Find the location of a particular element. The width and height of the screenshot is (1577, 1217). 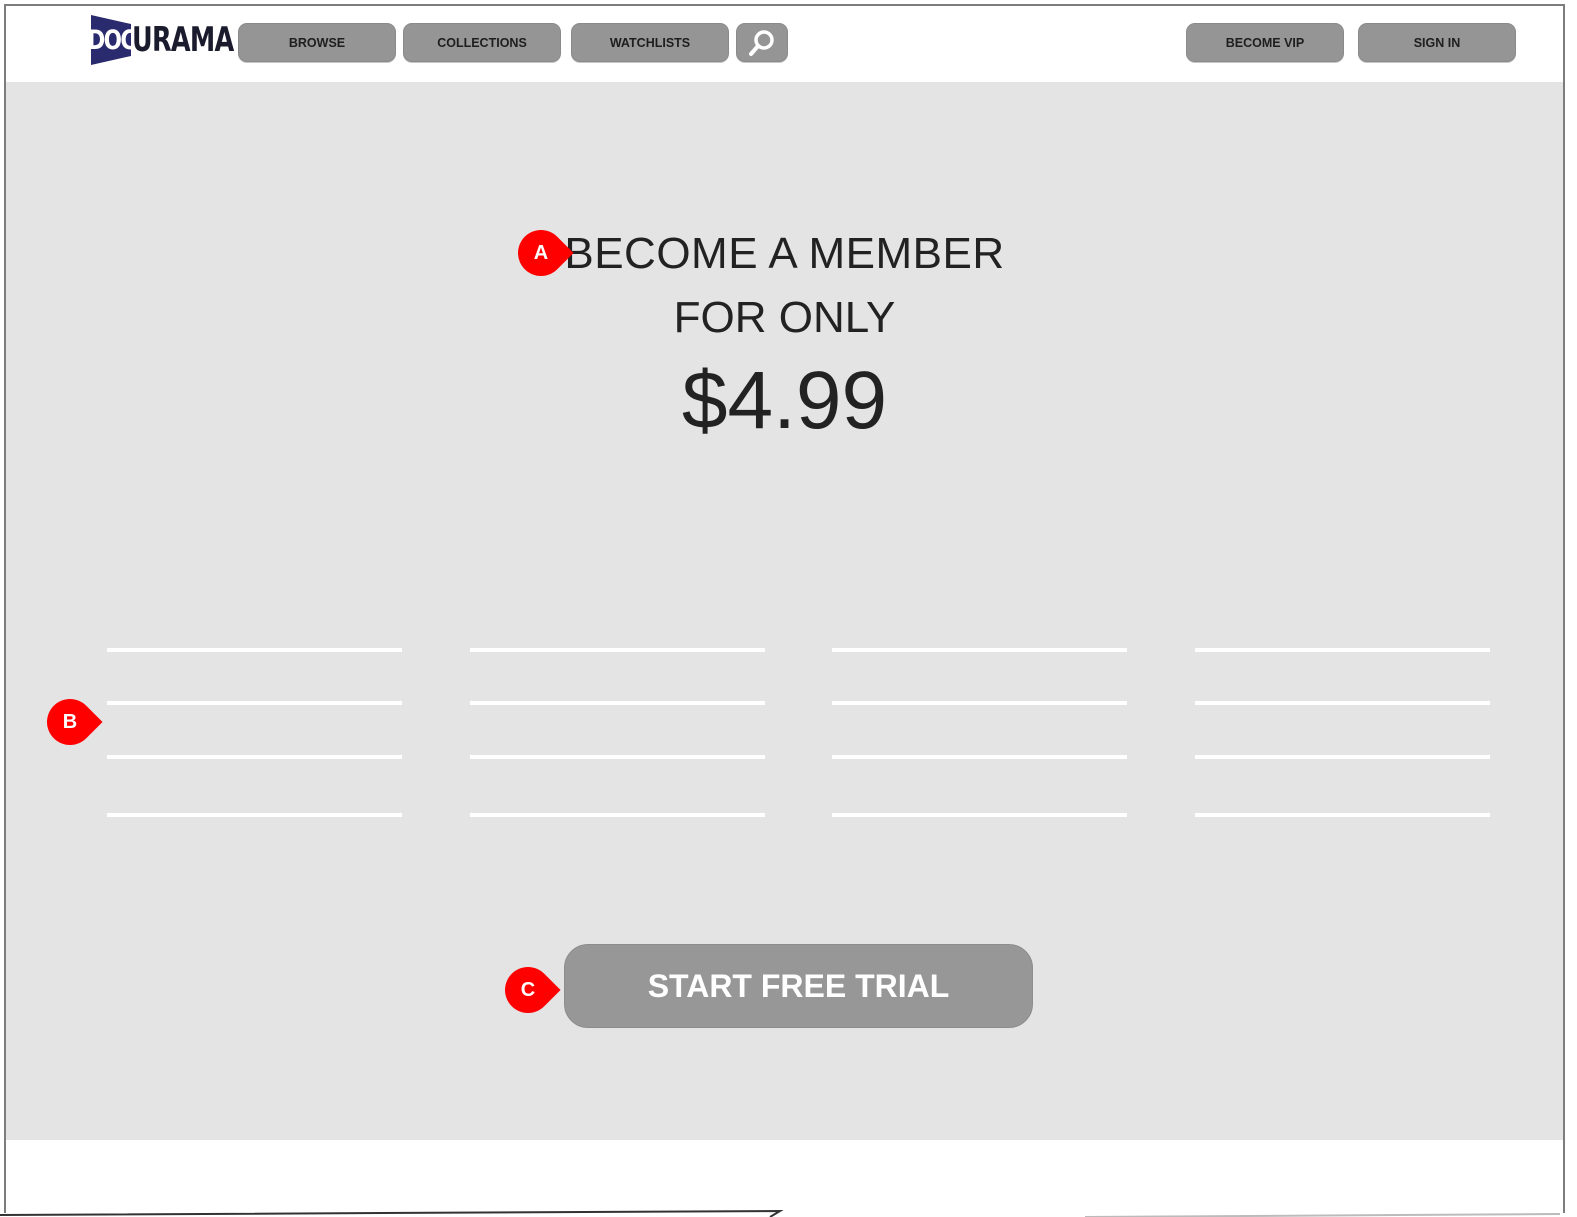

nav-collections-label: COLLECTIONS is located at coordinates (482, 42).